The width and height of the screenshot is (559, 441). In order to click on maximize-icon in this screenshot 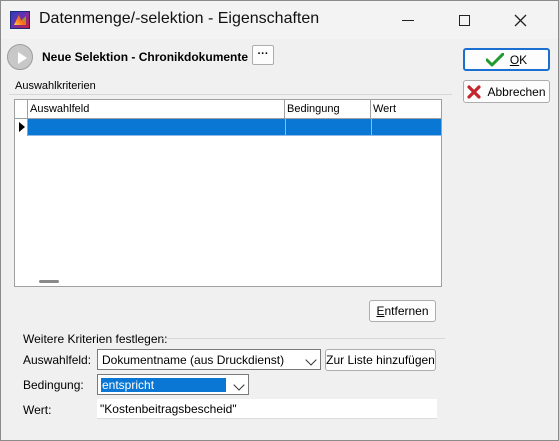, I will do `click(464, 20)`.